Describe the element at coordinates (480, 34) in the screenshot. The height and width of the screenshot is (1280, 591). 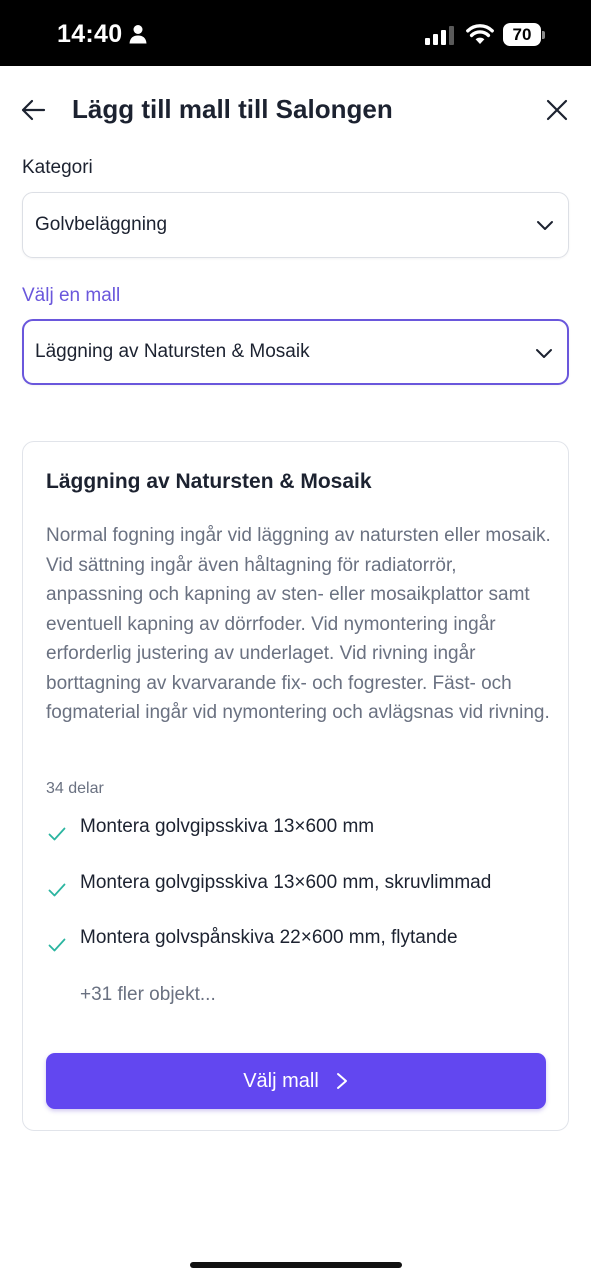
I see `wifi-icon` at that location.